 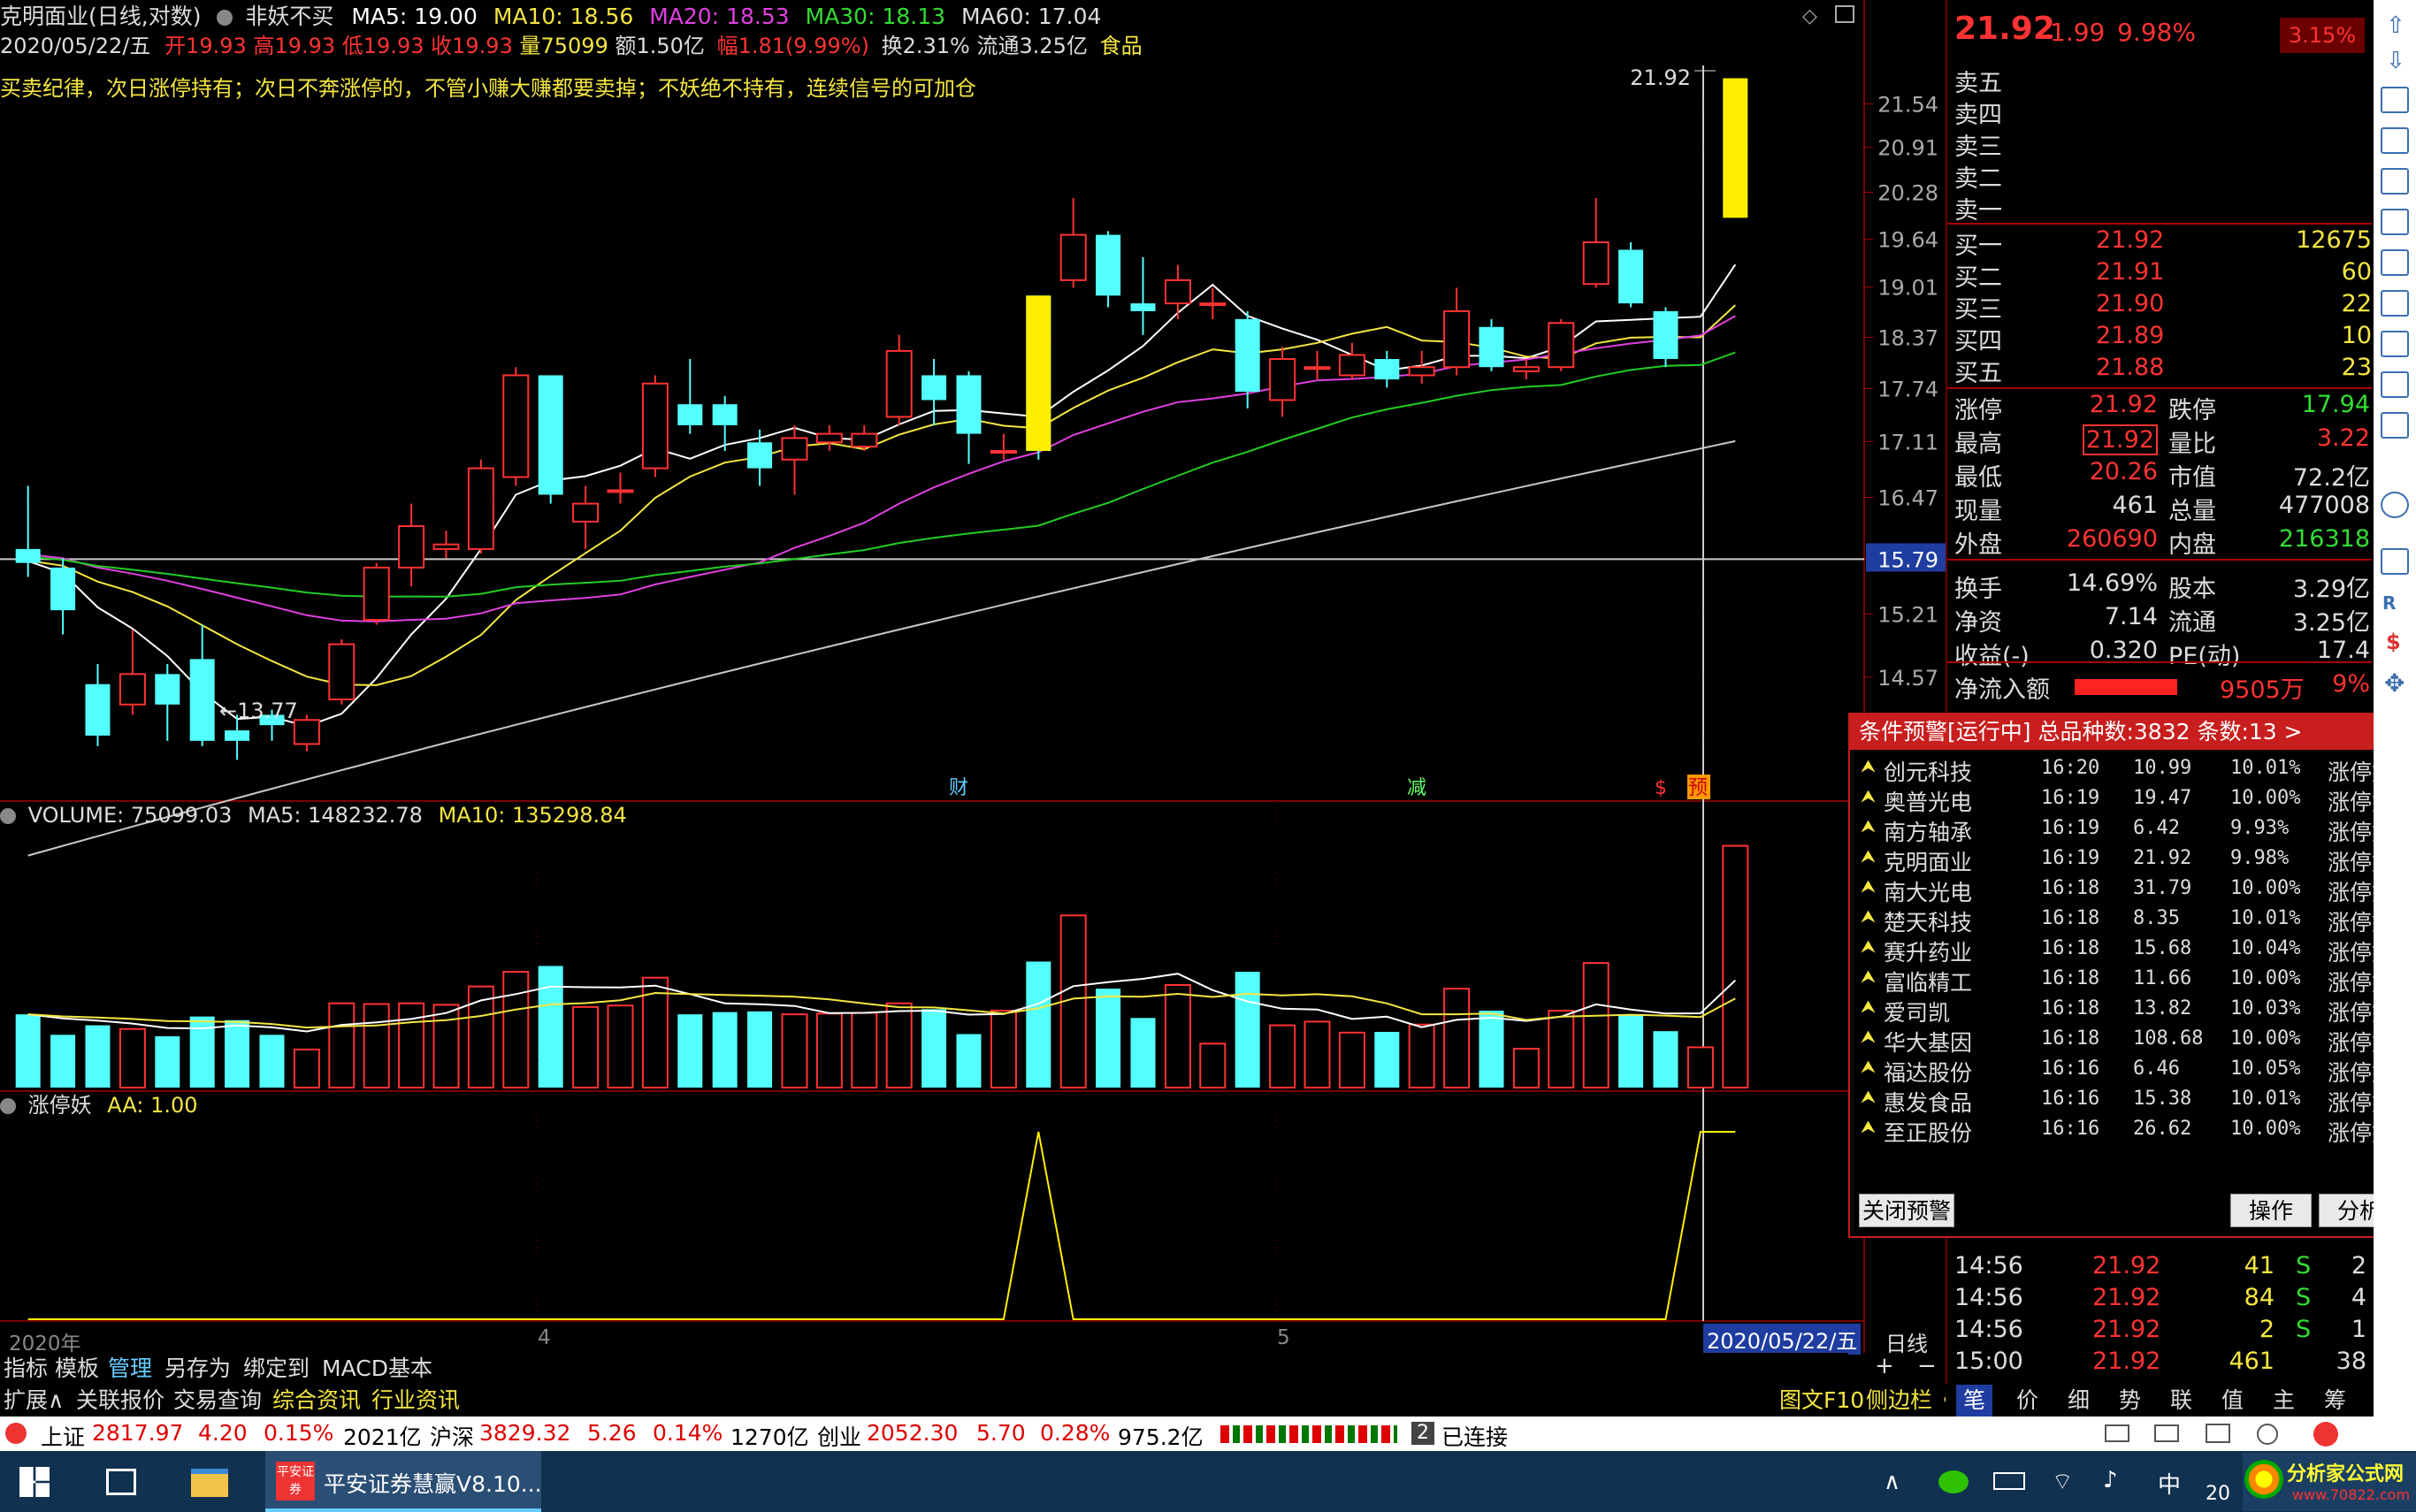 What do you see at coordinates (2395, 384) in the screenshot?
I see `toolbar-doc-icon` at bounding box center [2395, 384].